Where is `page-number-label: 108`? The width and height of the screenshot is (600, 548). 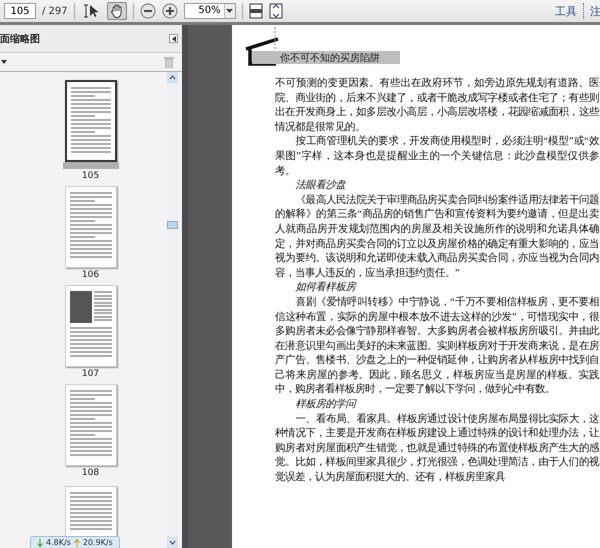 page-number-label: 108 is located at coordinates (91, 473).